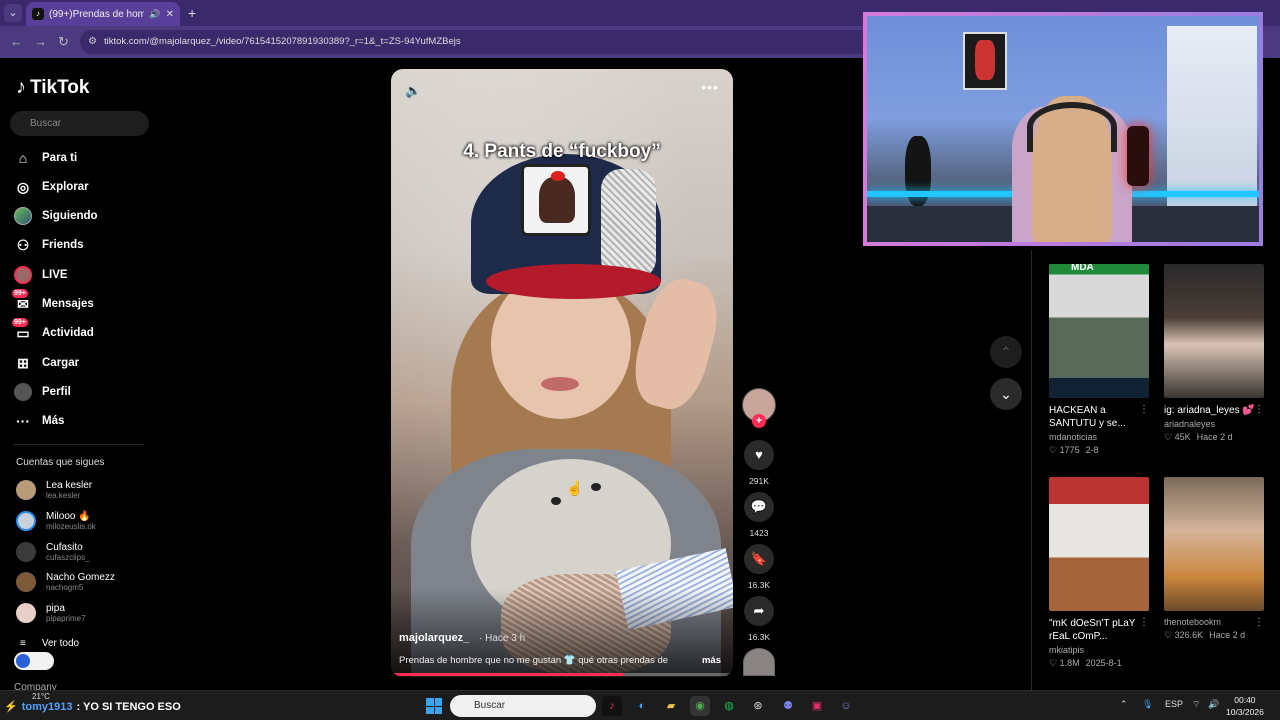 The width and height of the screenshot is (1280, 720). What do you see at coordinates (759, 507) in the screenshot?
I see `comment-button: 💬` at bounding box center [759, 507].